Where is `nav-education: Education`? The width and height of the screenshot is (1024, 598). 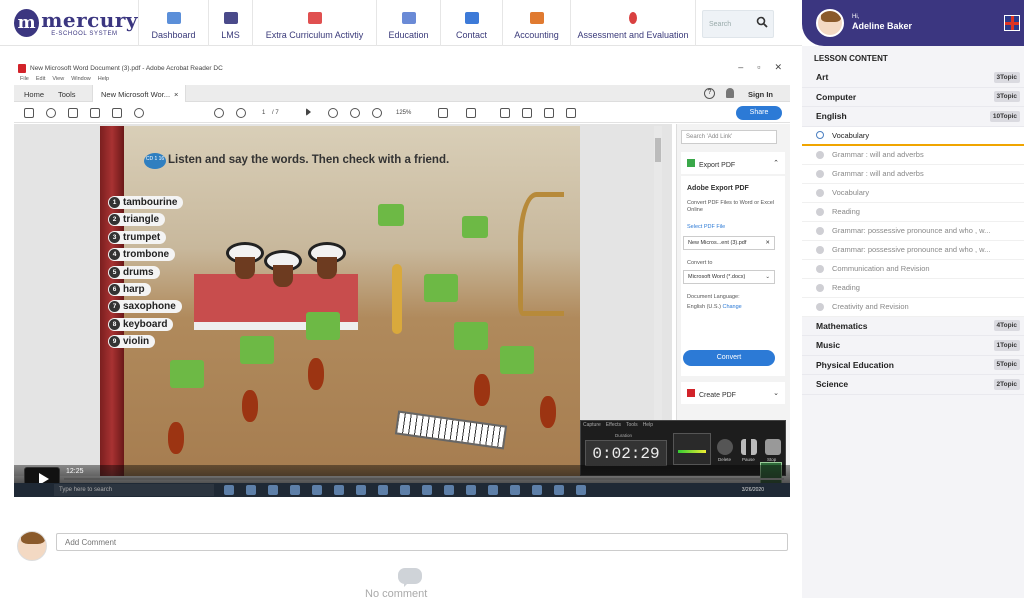 nav-education: Education is located at coordinates (408, 23).